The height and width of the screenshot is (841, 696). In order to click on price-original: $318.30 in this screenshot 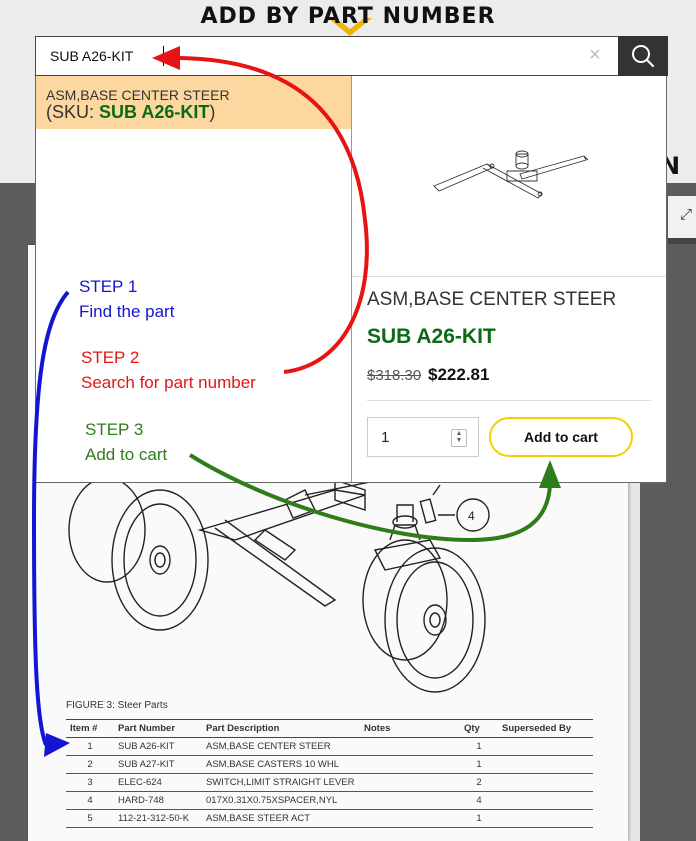, I will do `click(394, 375)`.